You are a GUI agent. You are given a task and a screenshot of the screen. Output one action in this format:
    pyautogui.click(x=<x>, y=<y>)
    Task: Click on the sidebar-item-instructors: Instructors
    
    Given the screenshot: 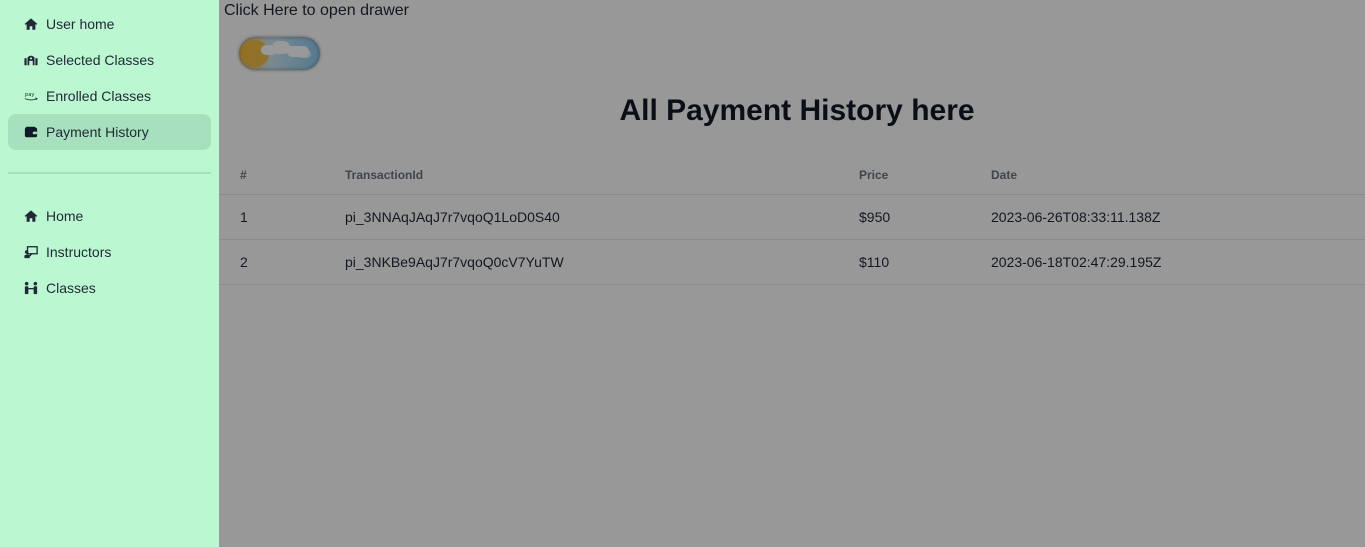 What is the action you would take?
    pyautogui.click(x=109, y=252)
    